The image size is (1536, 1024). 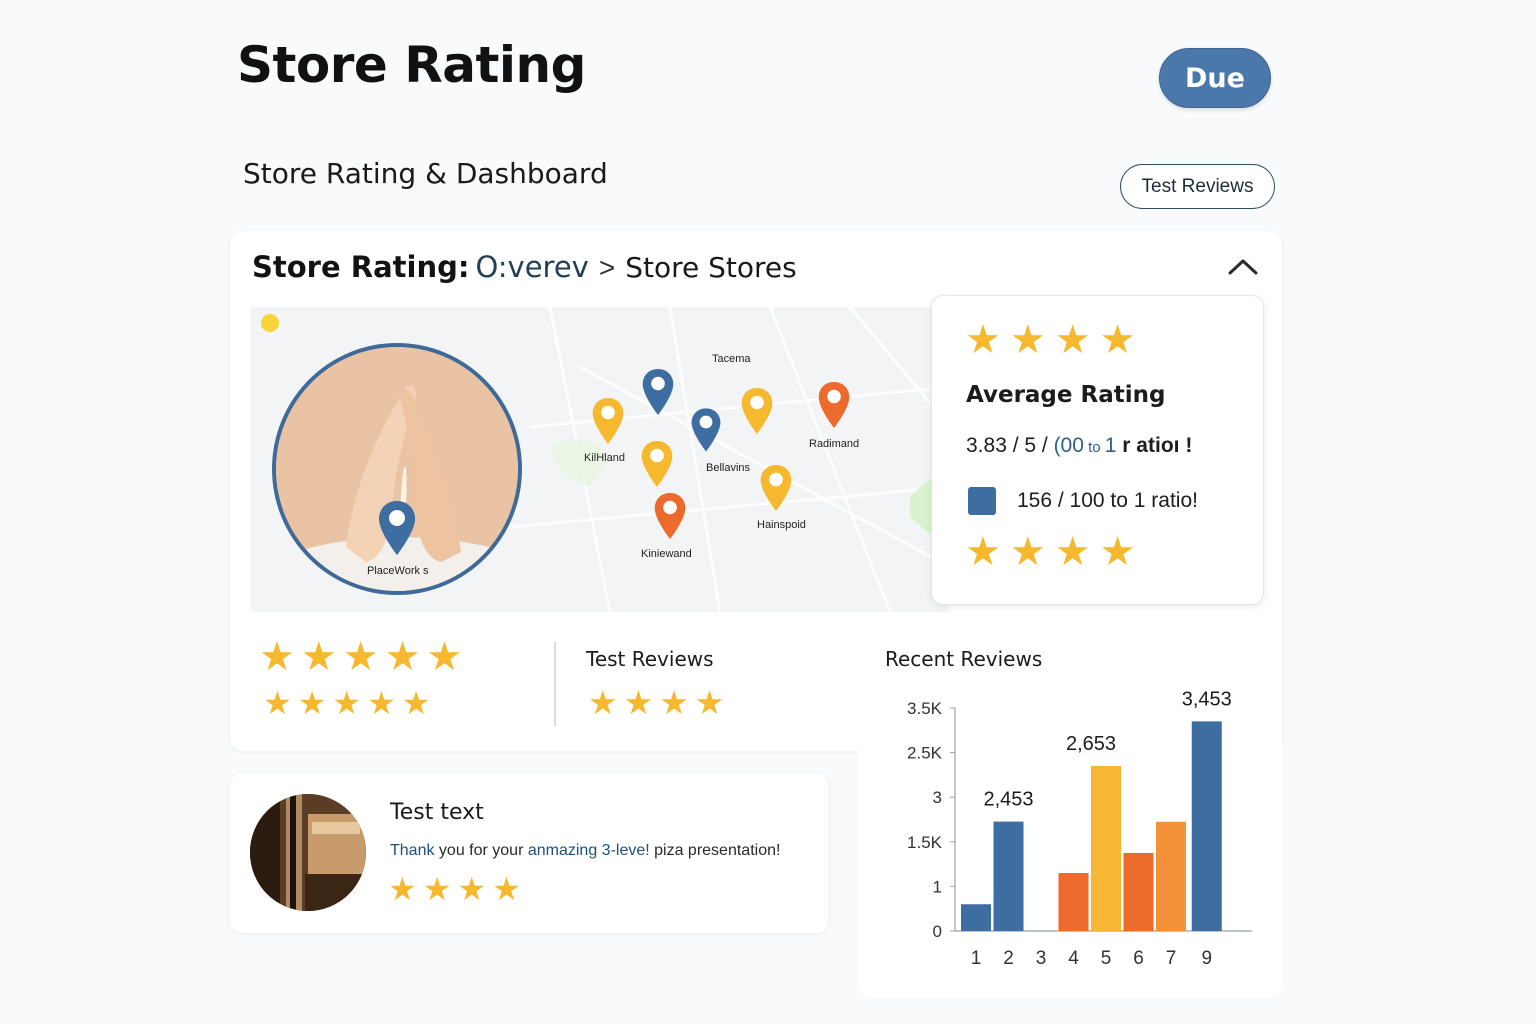 I want to click on map-pin-placeworks, so click(x=397, y=530).